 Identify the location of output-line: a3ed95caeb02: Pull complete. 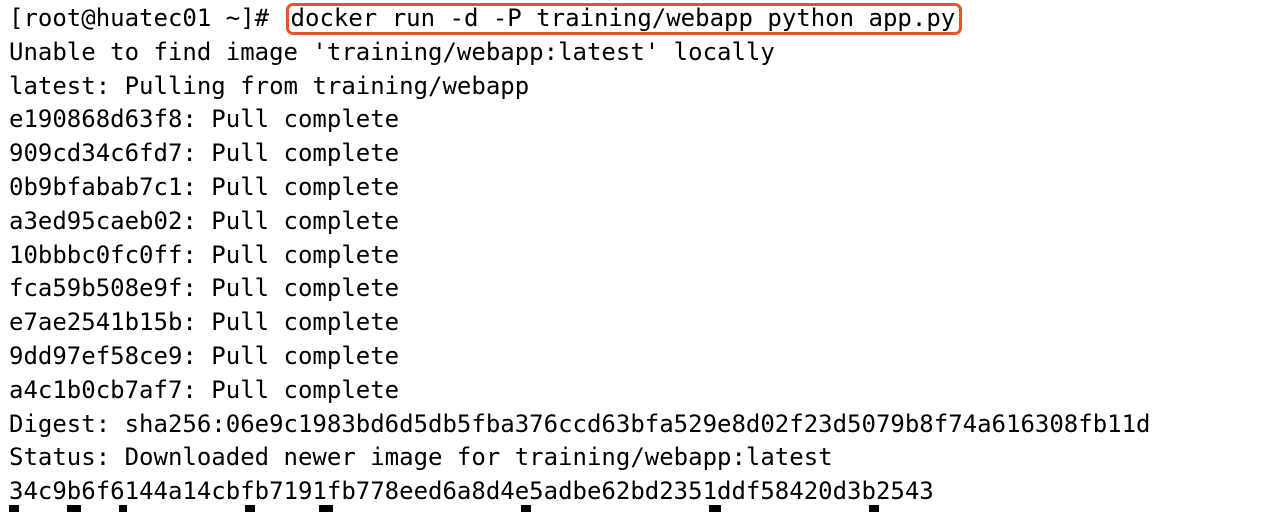
(204, 220).